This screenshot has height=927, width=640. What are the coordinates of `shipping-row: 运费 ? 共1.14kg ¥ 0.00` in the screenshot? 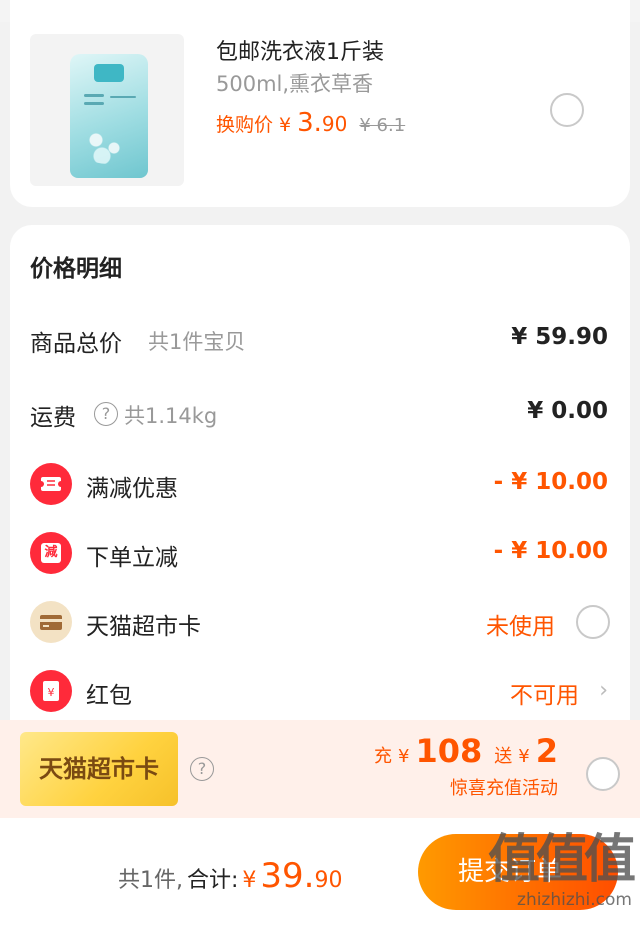 It's located at (320, 413).